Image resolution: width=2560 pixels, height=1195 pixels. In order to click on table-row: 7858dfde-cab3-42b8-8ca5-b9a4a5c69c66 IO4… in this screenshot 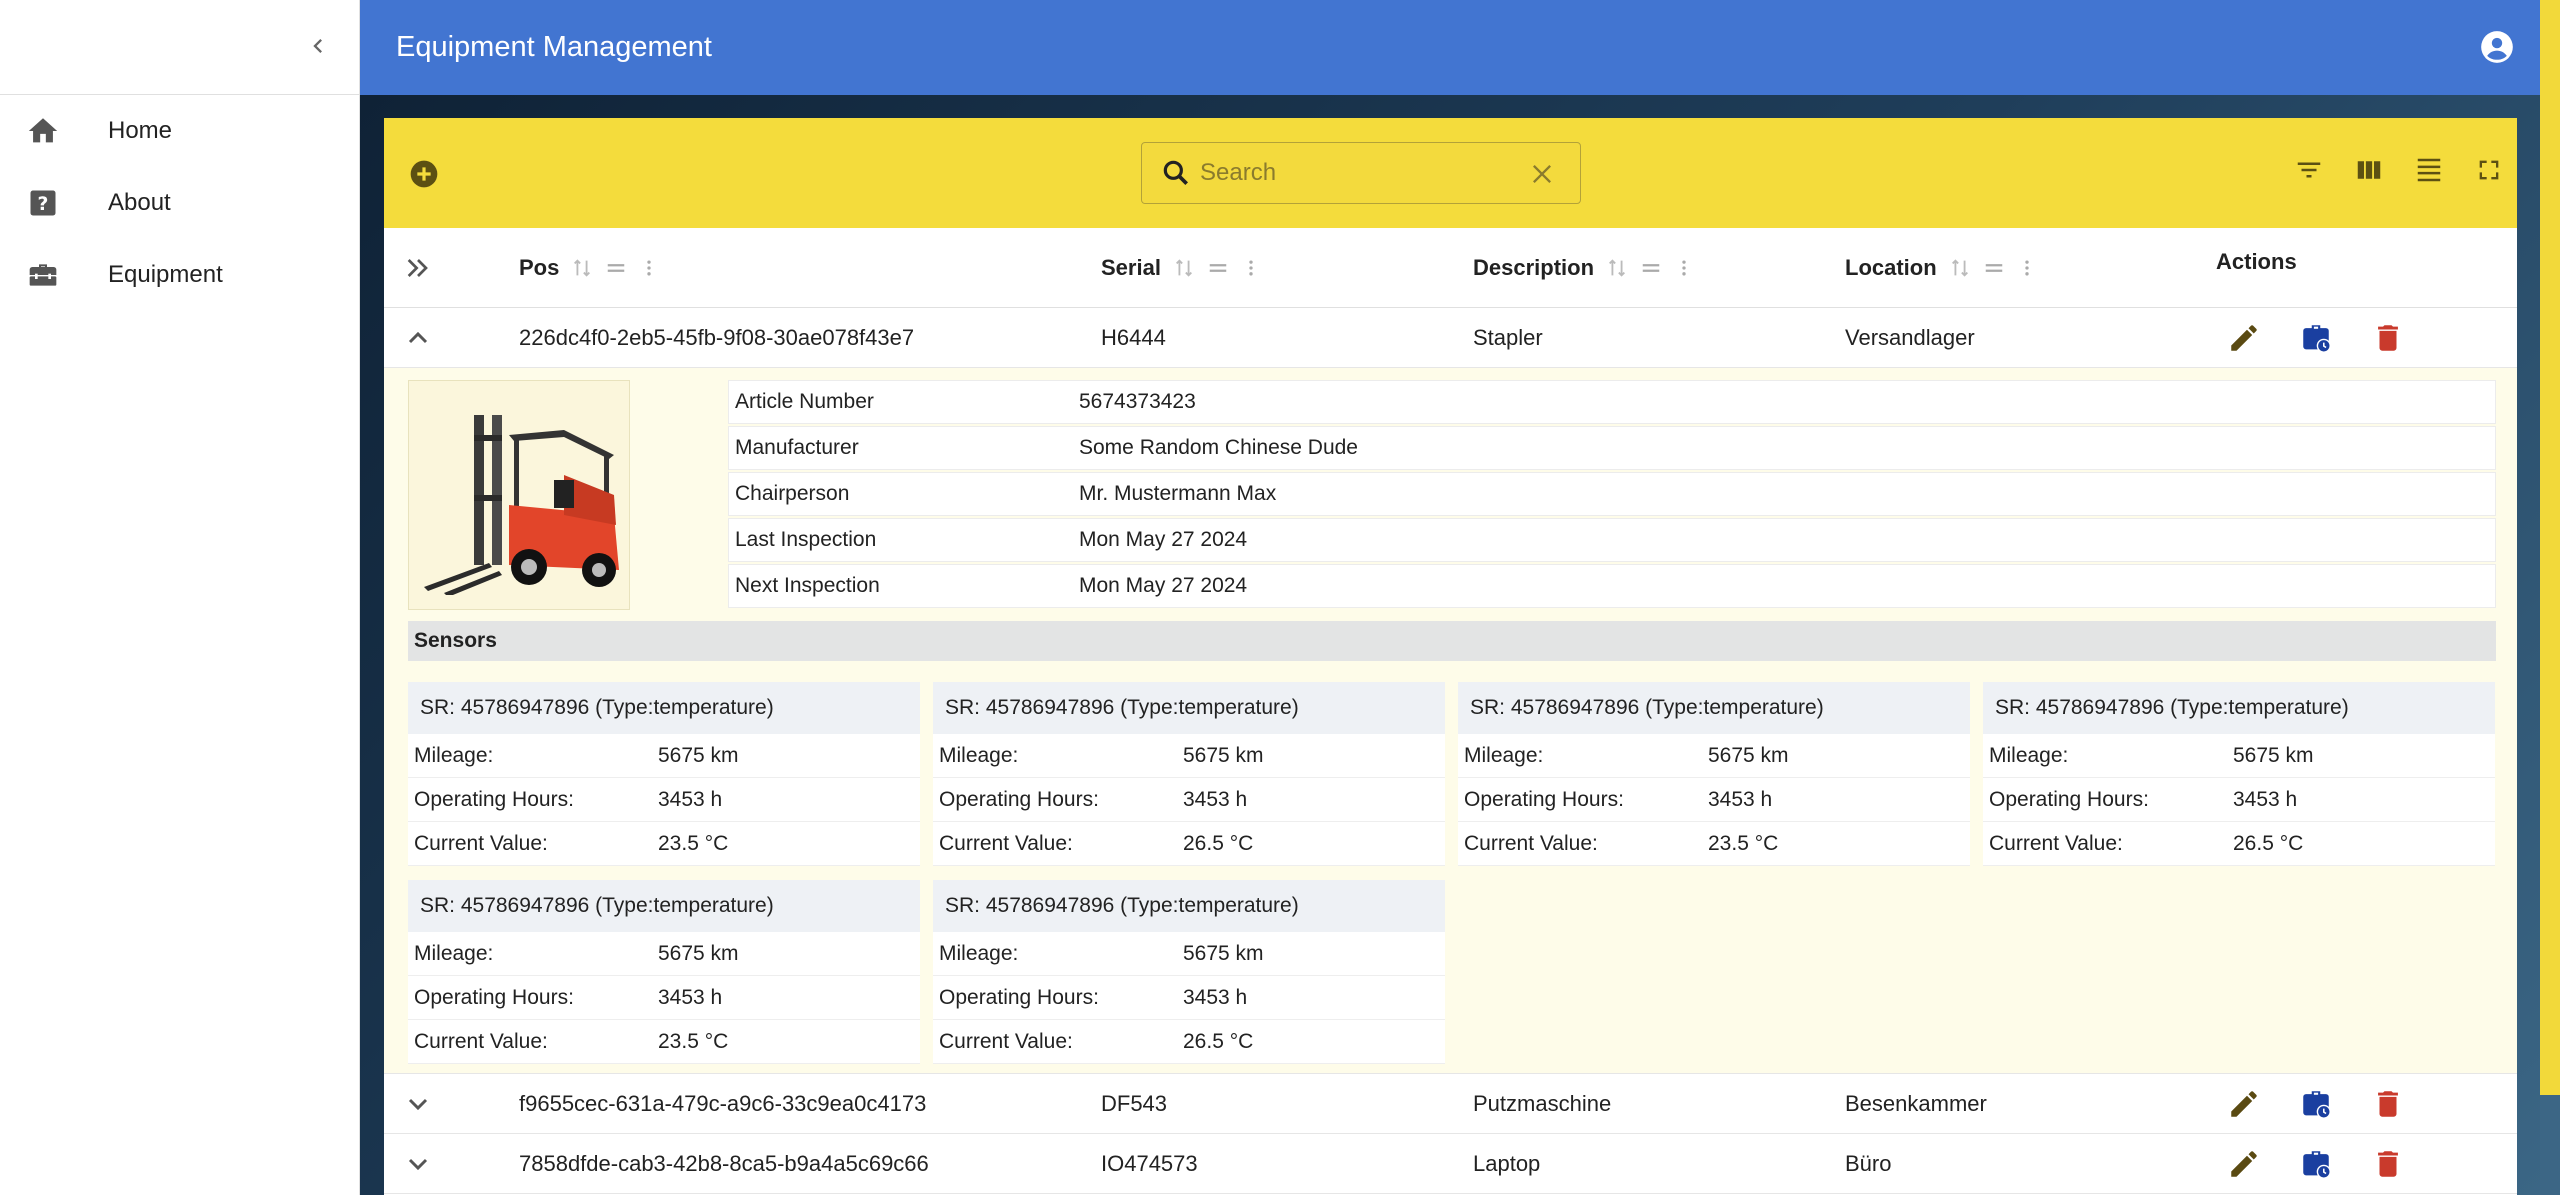, I will do `click(1450, 1164)`.